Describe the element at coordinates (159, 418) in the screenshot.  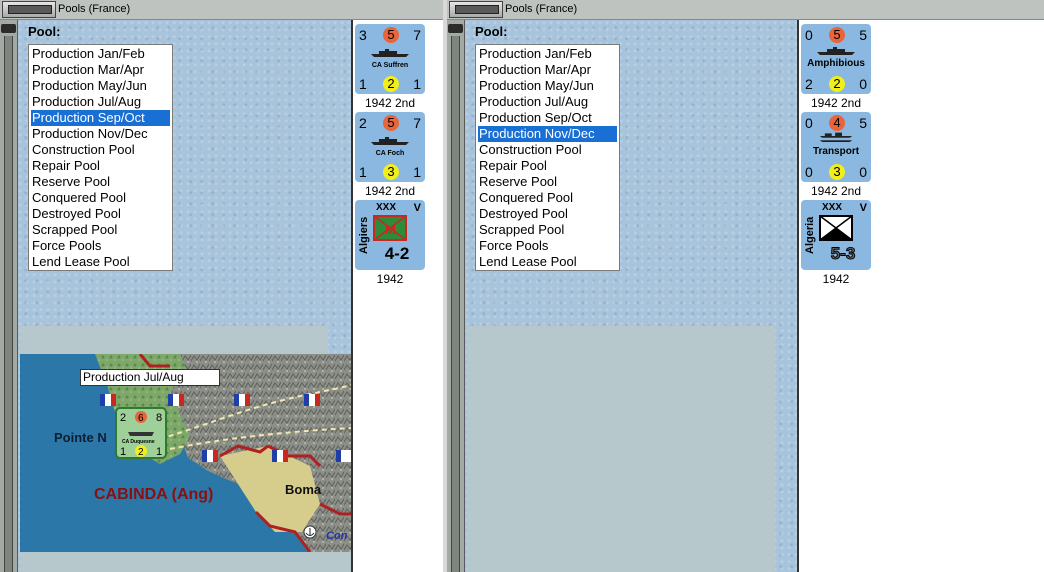
I see `svg-text: 8` at that location.